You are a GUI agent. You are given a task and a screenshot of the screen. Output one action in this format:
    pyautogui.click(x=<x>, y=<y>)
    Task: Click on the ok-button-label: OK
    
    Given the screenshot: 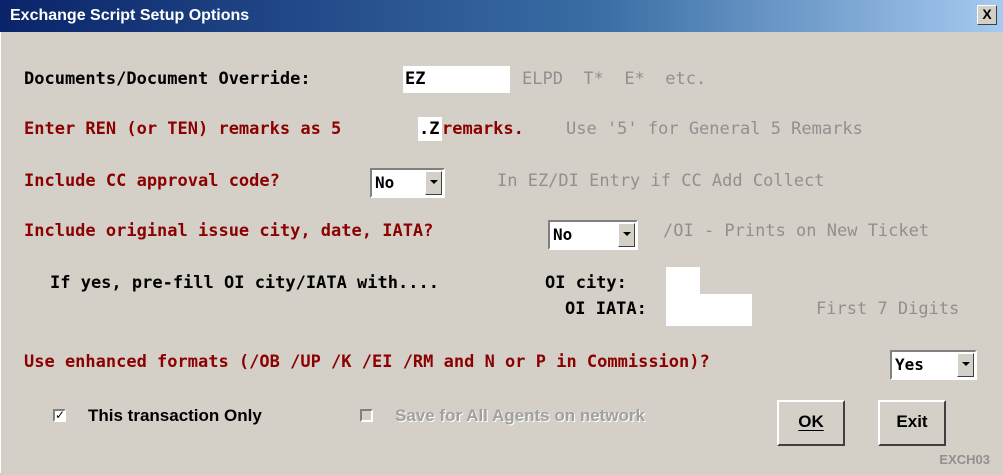 What is the action you would take?
    pyautogui.click(x=811, y=421)
    